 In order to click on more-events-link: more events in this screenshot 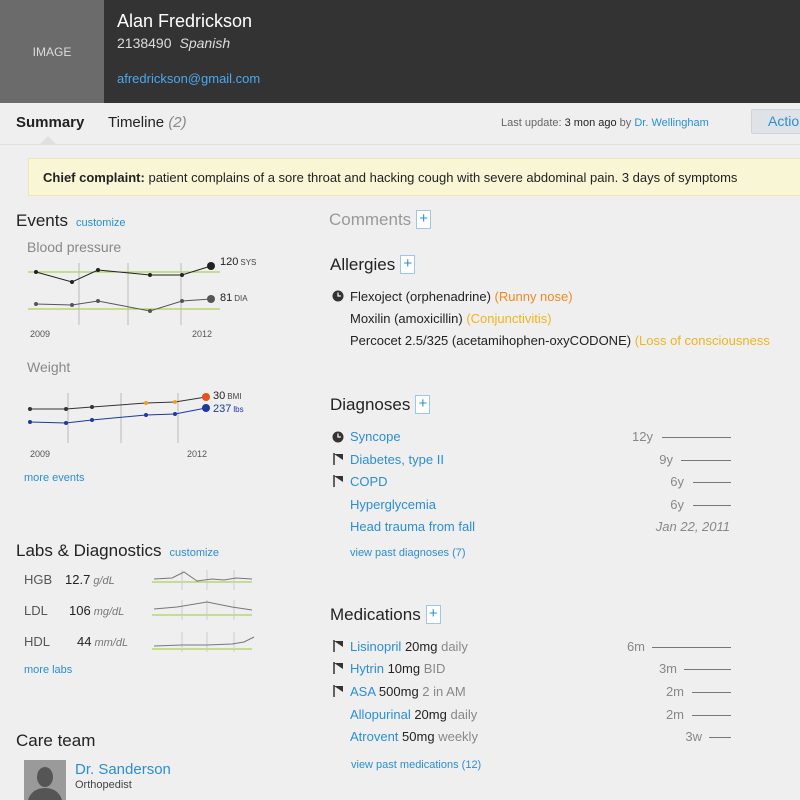, I will do `click(54, 478)`.